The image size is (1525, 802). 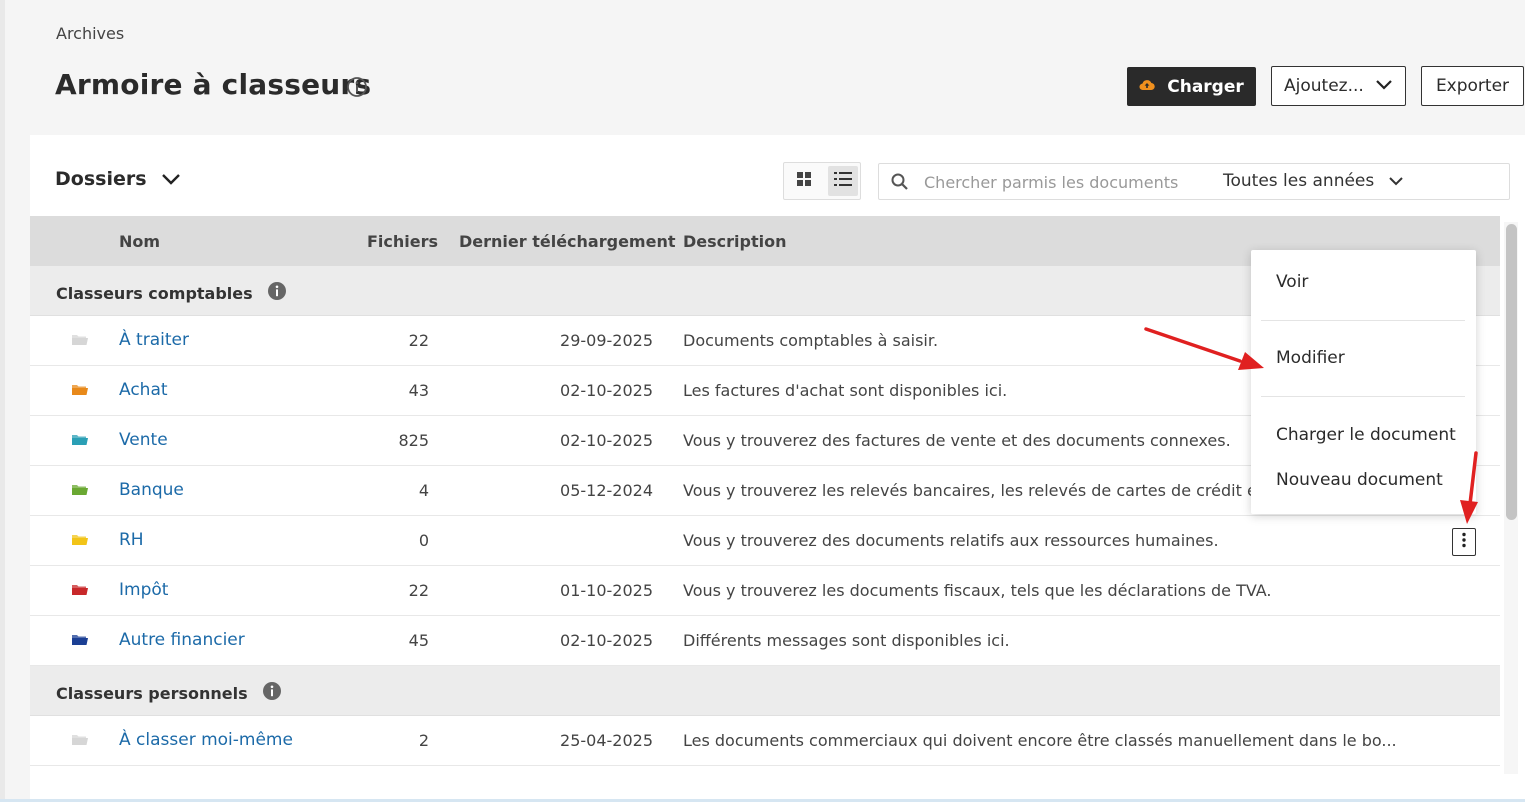 What do you see at coordinates (606, 590) in the screenshot?
I see `last-upload-date: 01-10-2025` at bounding box center [606, 590].